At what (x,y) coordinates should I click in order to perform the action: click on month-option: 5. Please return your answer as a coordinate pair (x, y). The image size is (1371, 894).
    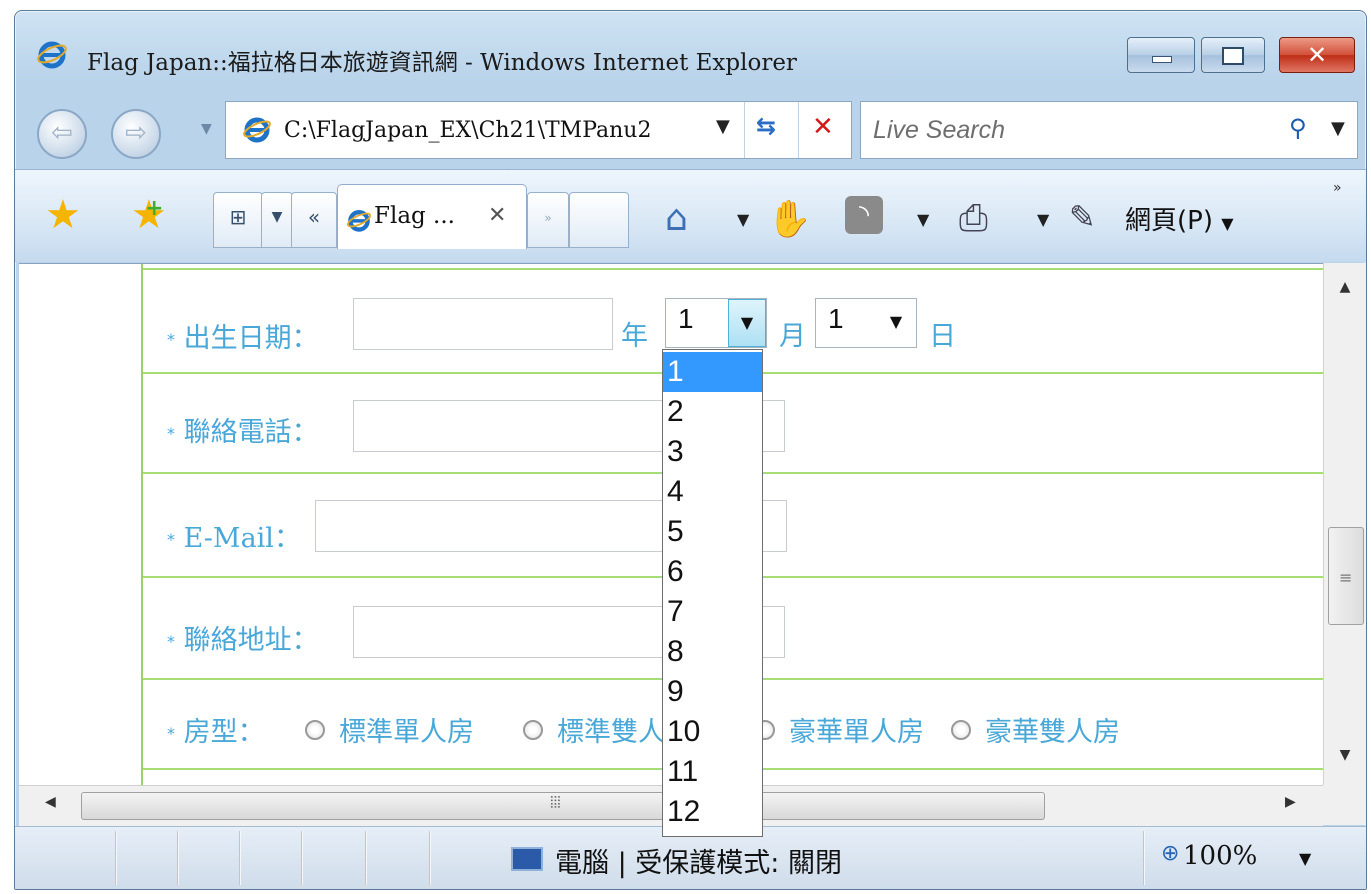
    Looking at the image, I should click on (712, 532).